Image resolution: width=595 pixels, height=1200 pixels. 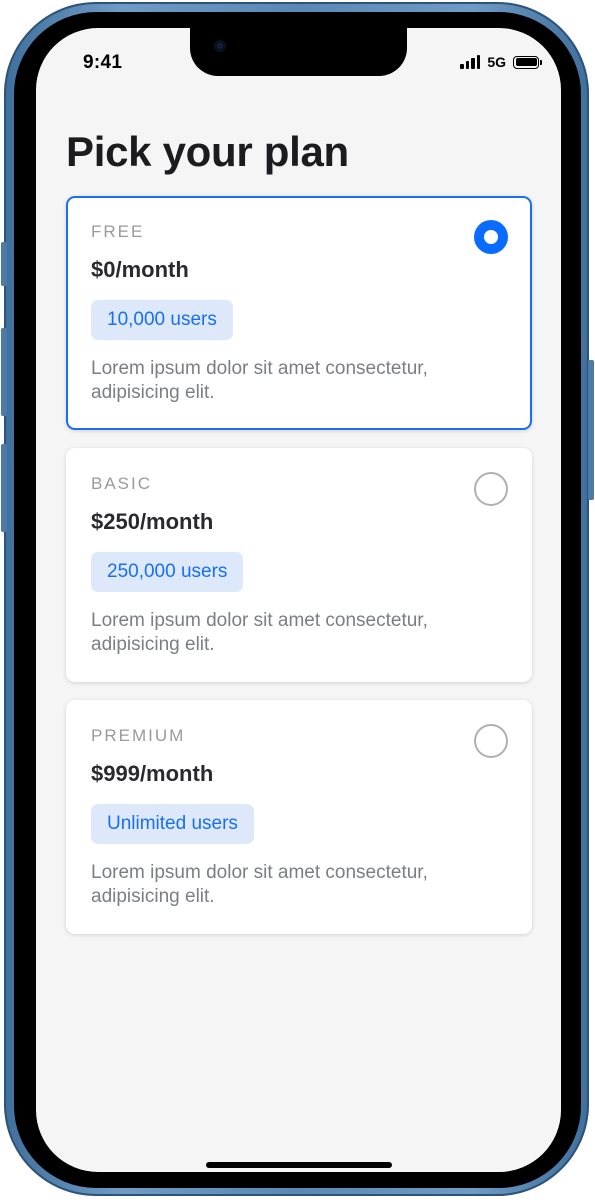 What do you see at coordinates (299, 1165) in the screenshot?
I see `home-indicator` at bounding box center [299, 1165].